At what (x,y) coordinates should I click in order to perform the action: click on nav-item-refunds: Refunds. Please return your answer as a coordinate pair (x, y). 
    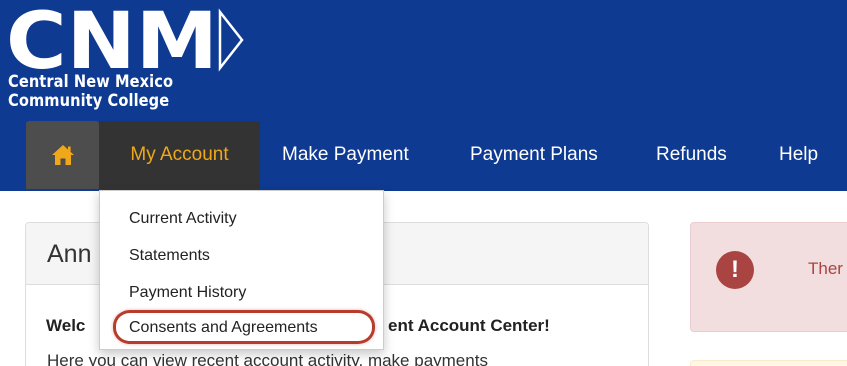
    Looking at the image, I should click on (691, 155).